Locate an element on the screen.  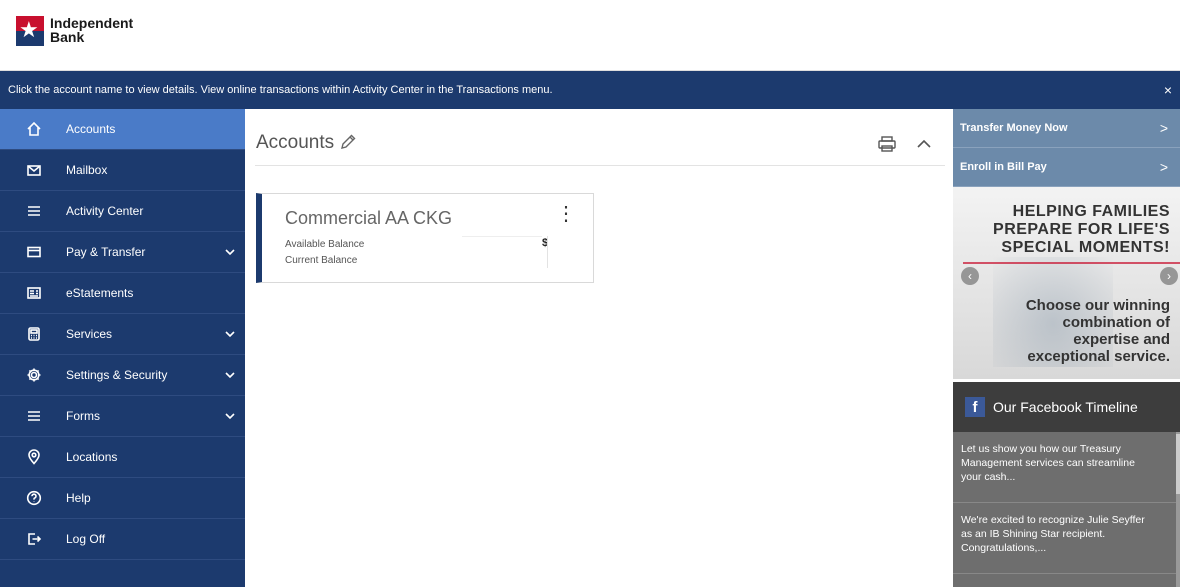
promo-line: expertise and is located at coordinates (1121, 339).